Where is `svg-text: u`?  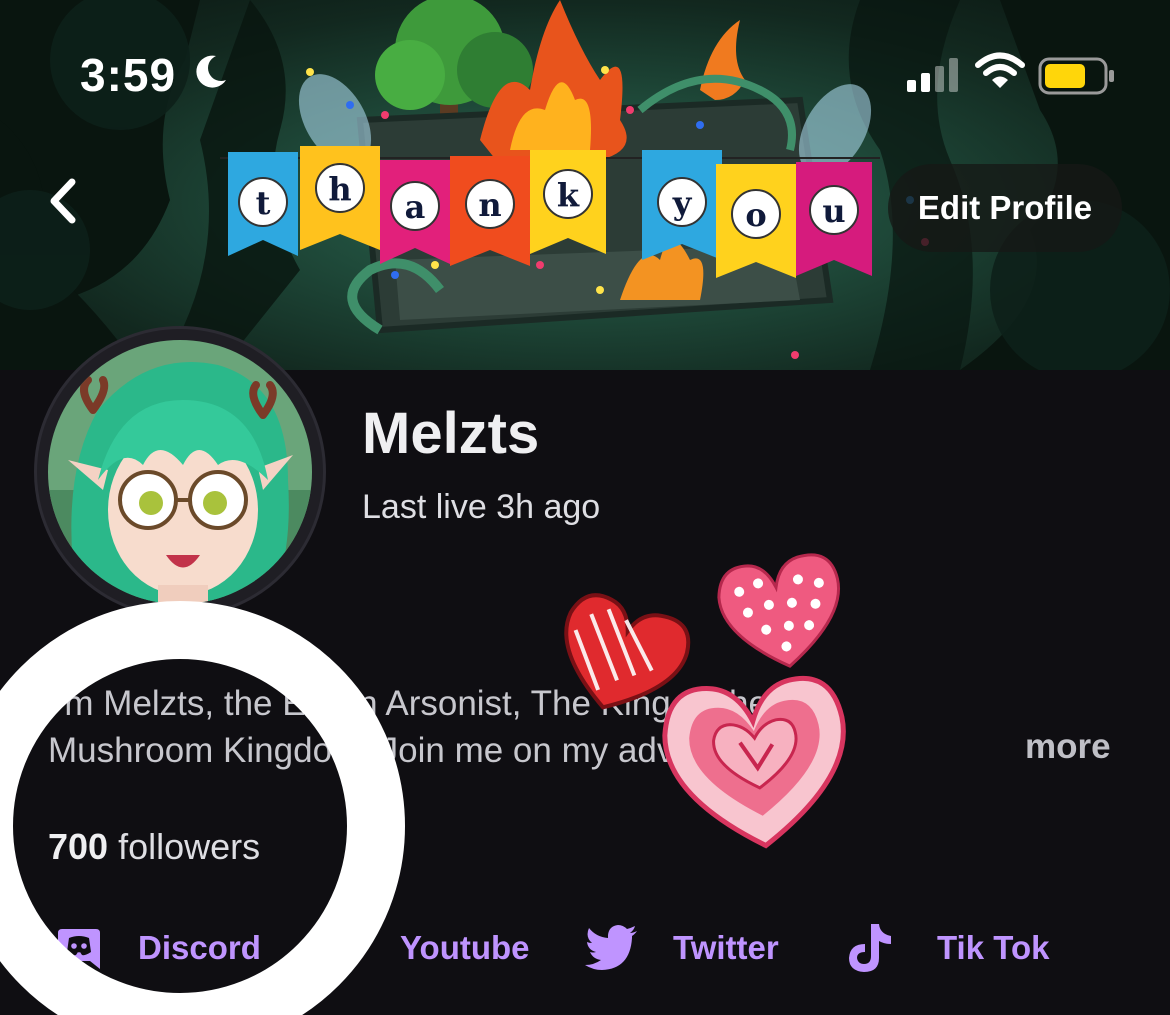
svg-text: u is located at coordinates (833, 211).